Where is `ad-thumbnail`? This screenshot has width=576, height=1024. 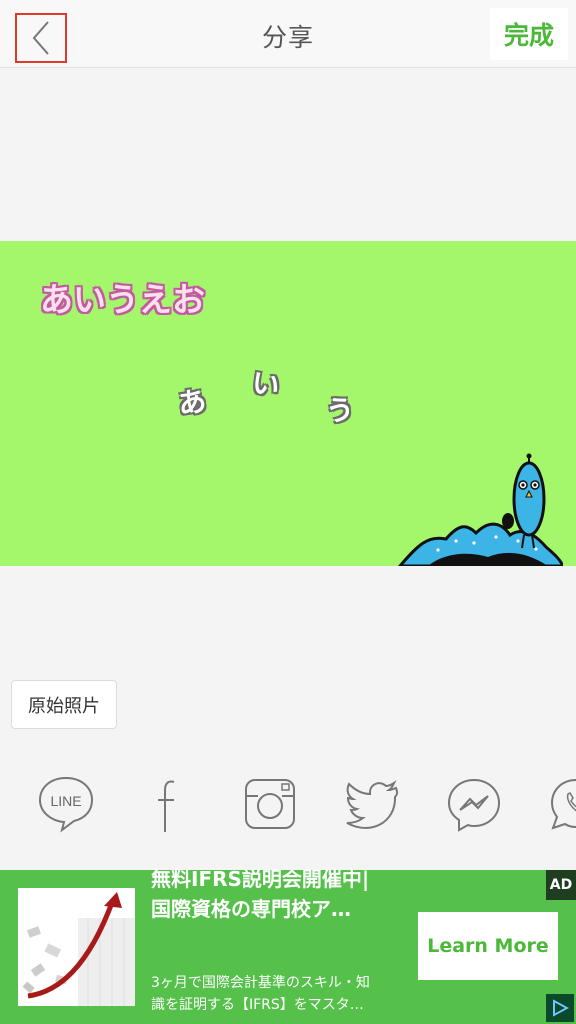 ad-thumbnail is located at coordinates (76, 947).